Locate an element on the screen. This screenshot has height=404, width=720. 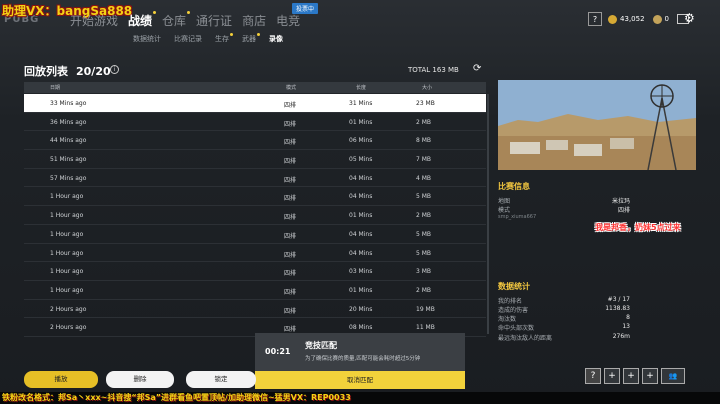
matchmaking-popup: 00:21 竞技匹配 为了确保比赛的质量,匹配可能会耗时超过5分钟 取消匹配 is located at coordinates (360, 361).